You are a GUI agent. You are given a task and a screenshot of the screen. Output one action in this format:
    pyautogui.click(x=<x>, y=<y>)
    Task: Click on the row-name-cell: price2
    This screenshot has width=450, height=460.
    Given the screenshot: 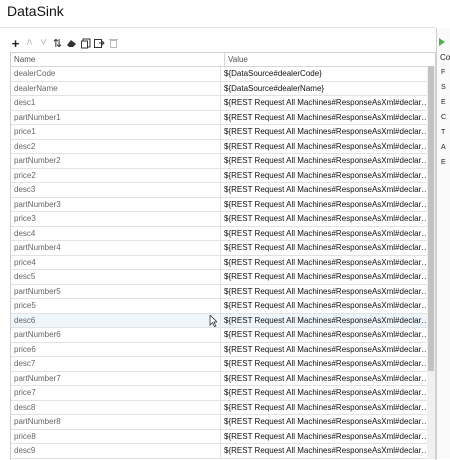 What is the action you would take?
    pyautogui.click(x=116, y=175)
    